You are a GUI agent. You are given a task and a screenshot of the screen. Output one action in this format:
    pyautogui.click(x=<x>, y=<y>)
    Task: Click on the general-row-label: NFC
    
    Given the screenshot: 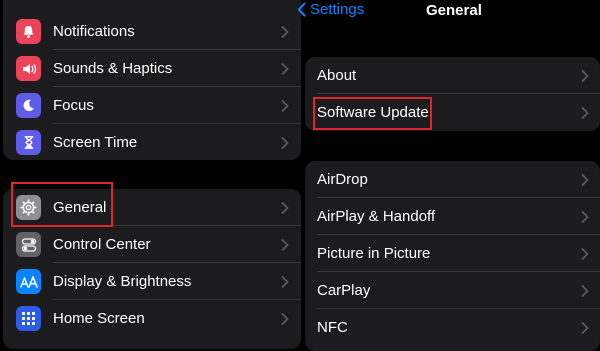 What is the action you would take?
    pyautogui.click(x=332, y=327)
    